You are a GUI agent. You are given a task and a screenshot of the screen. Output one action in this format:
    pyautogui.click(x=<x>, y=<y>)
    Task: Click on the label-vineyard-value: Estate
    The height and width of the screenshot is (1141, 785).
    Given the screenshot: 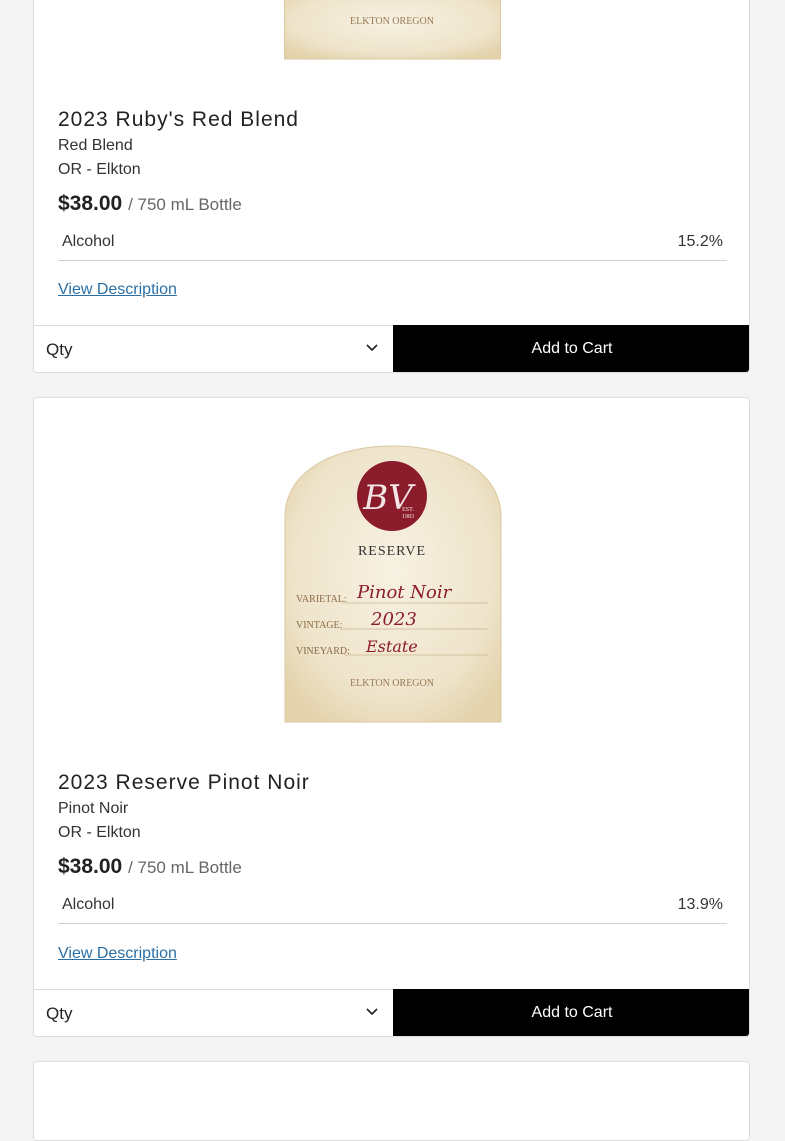 What is the action you would take?
    pyautogui.click(x=391, y=646)
    